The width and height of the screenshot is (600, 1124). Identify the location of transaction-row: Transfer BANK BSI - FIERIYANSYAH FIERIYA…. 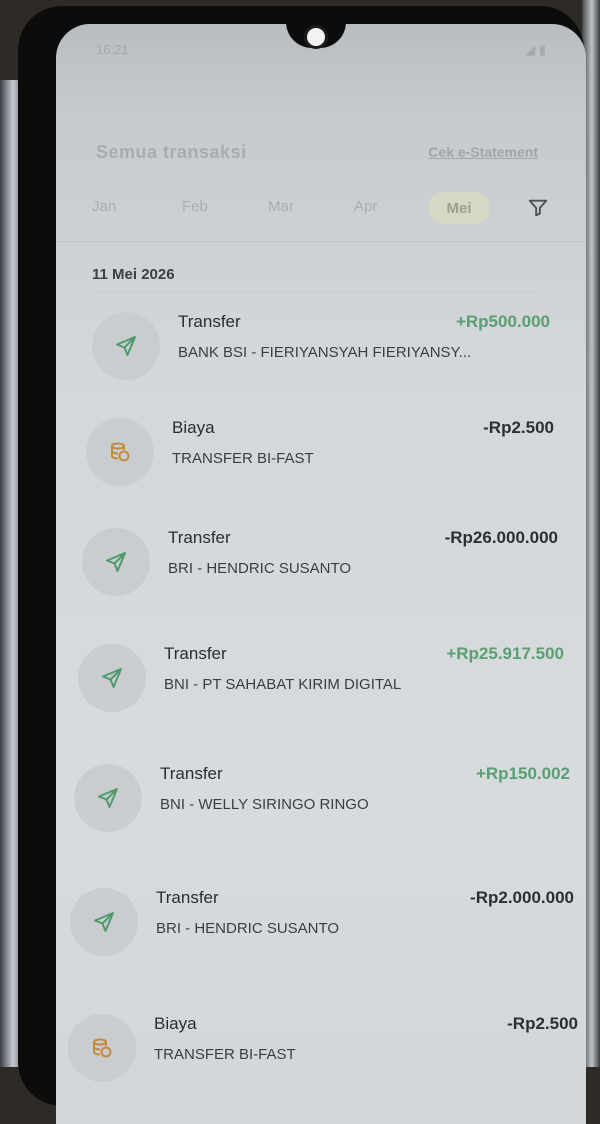
(321, 352).